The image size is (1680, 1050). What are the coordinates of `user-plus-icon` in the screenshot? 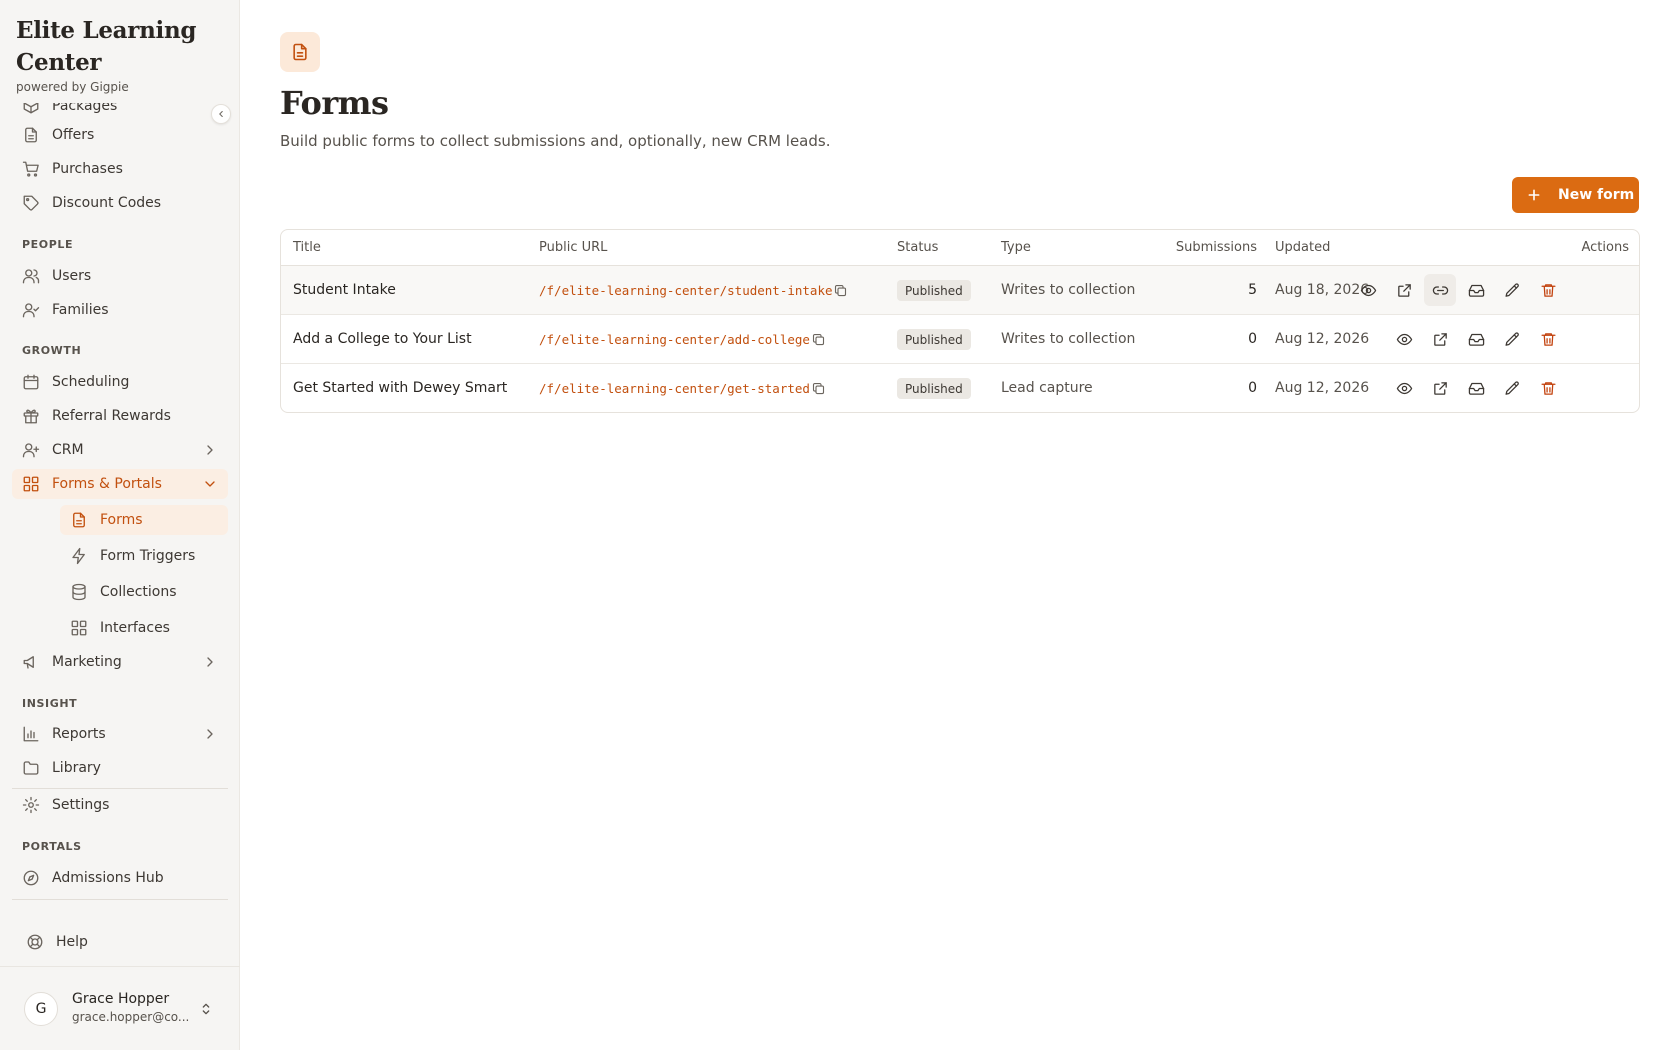 It's located at (31, 450).